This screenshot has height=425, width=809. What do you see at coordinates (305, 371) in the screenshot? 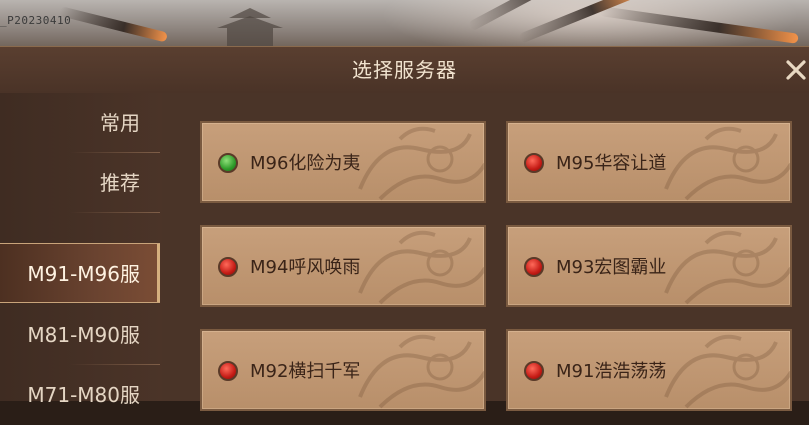
I see `server-name: M92横扫千军` at bounding box center [305, 371].